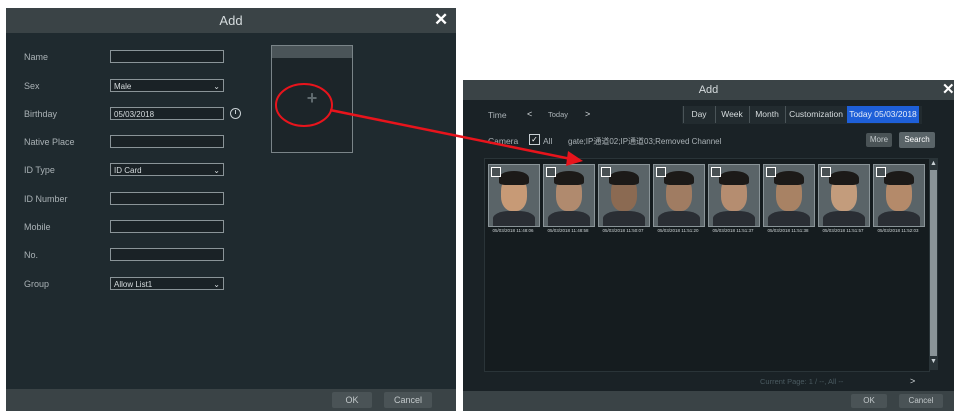  Describe the element at coordinates (788, 230) in the screenshot. I see `thumbnail-timestamp: 05/03/2018 11:51:38` at that location.